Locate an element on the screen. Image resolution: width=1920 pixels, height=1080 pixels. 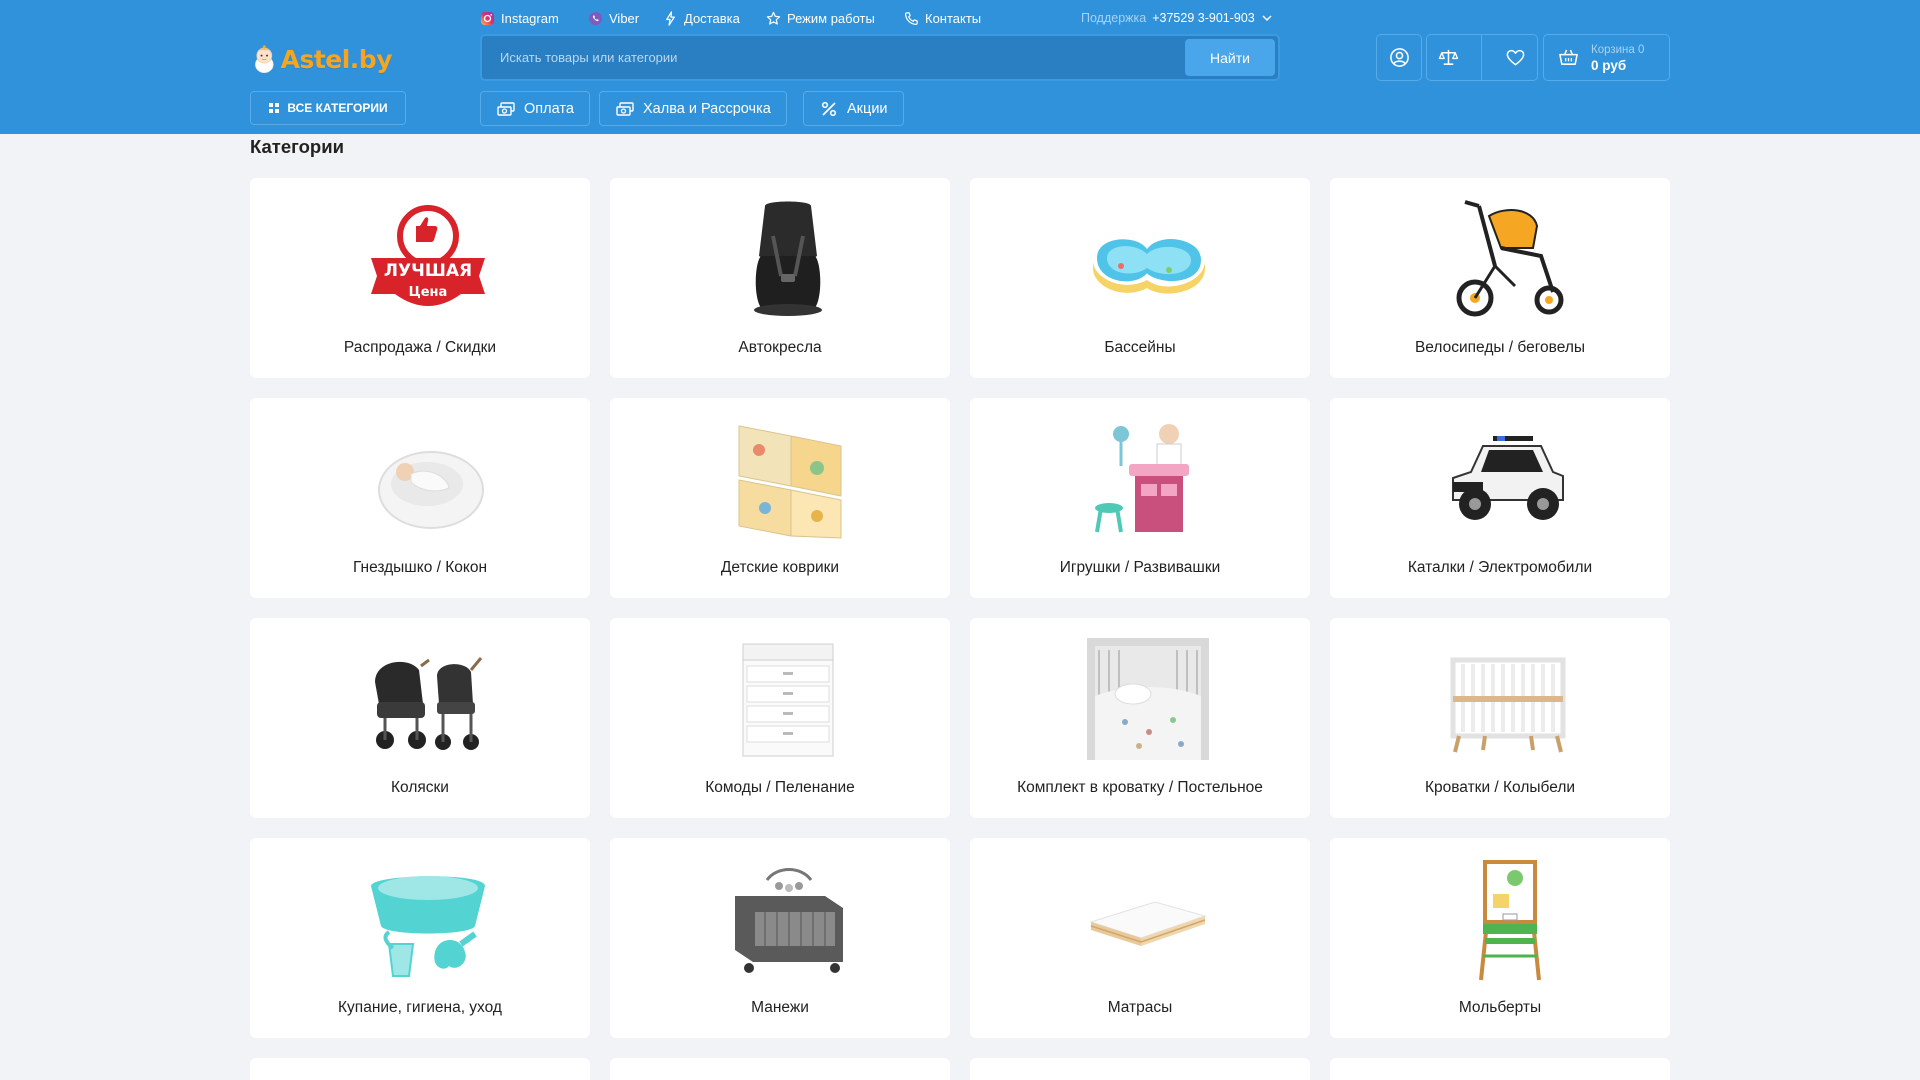
delivery-link: Доставка is located at coordinates (701, 18).